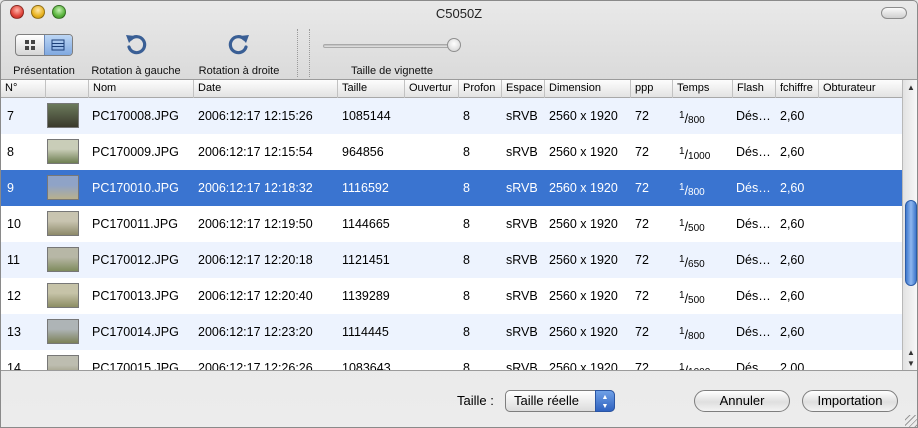 Image resolution: width=918 pixels, height=428 pixels. What do you see at coordinates (480, 89) in the screenshot?
I see `col-header-depth: Profon` at bounding box center [480, 89].